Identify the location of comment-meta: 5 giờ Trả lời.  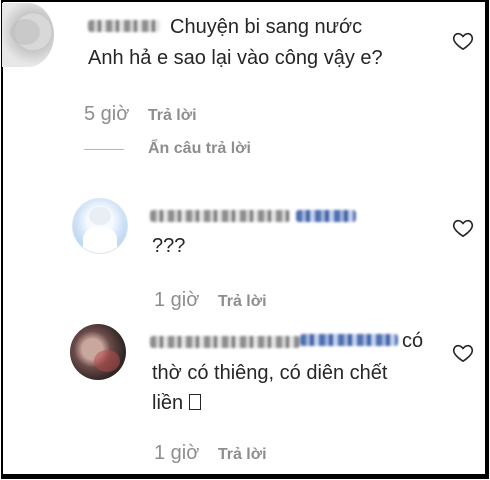
(140, 114).